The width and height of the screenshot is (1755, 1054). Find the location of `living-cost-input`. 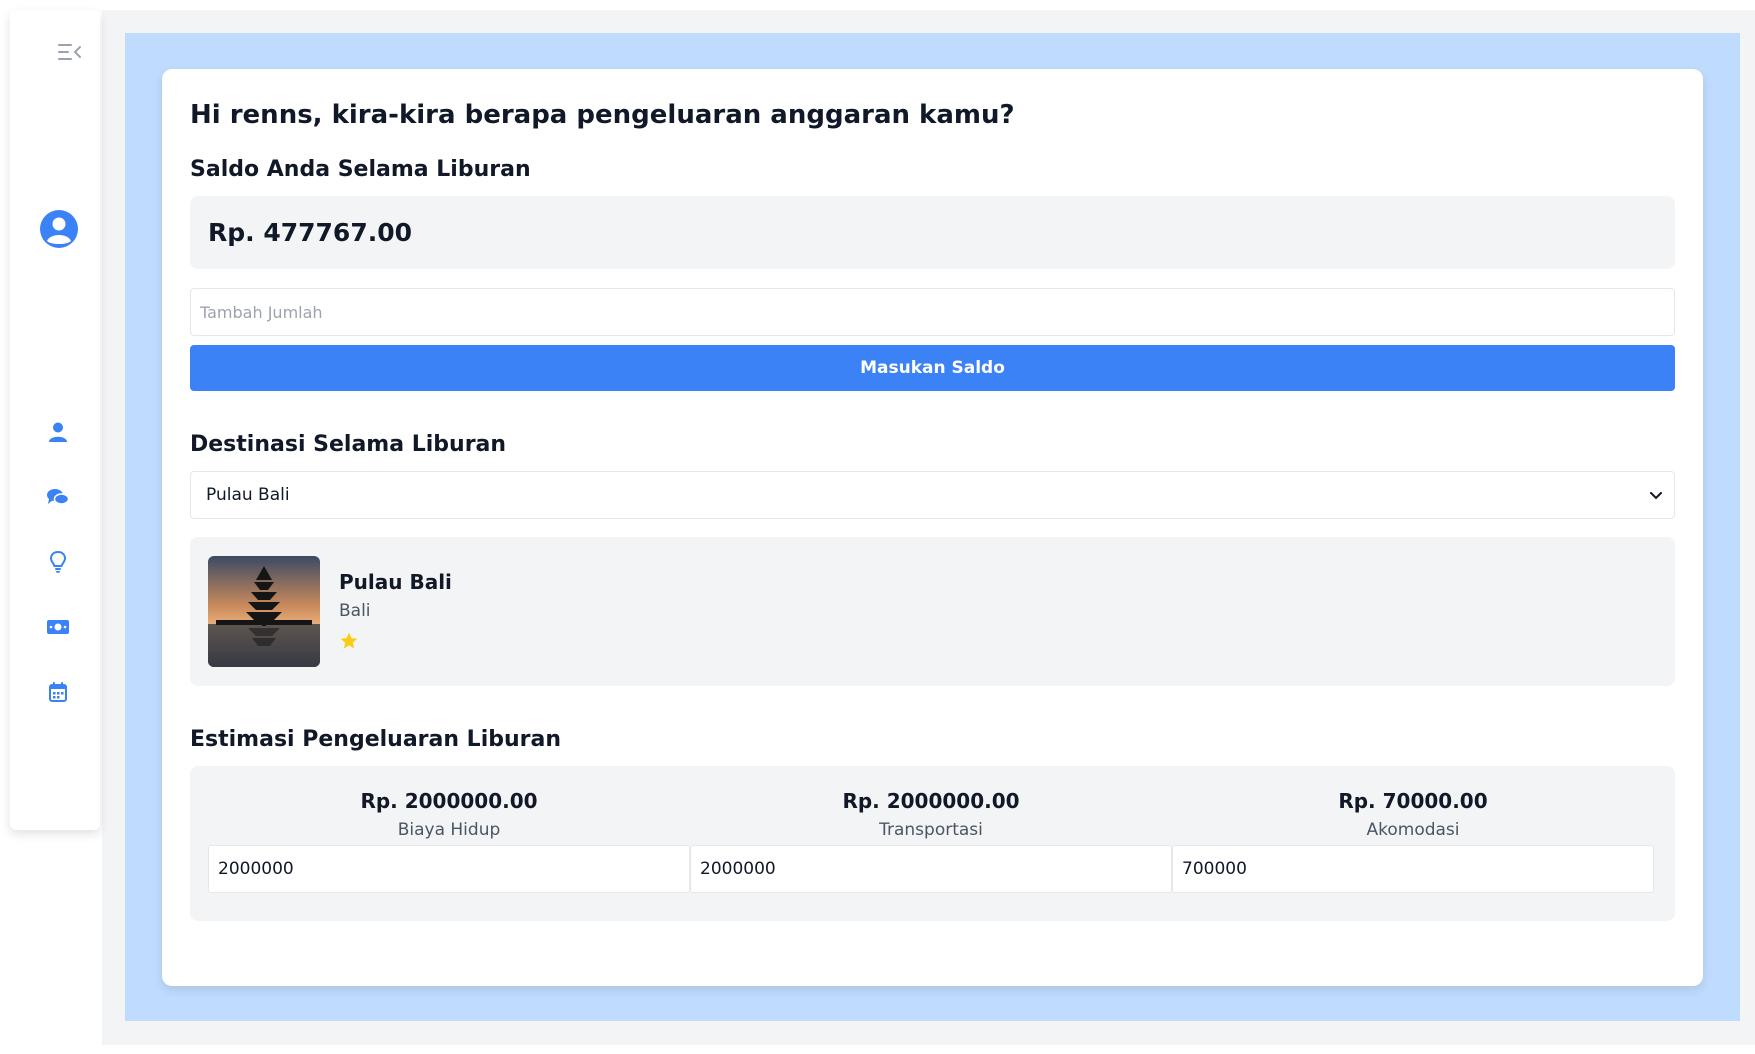

living-cost-input is located at coordinates (449, 869).